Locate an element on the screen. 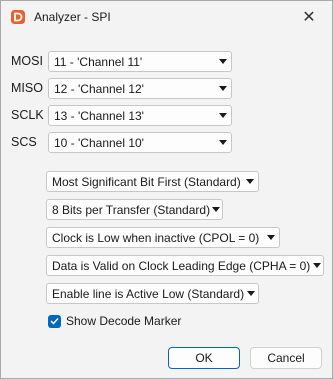 Image resolution: width=333 pixels, height=379 pixels. scs-channel-select: 10 - 'Channel 10' is located at coordinates (140, 142).